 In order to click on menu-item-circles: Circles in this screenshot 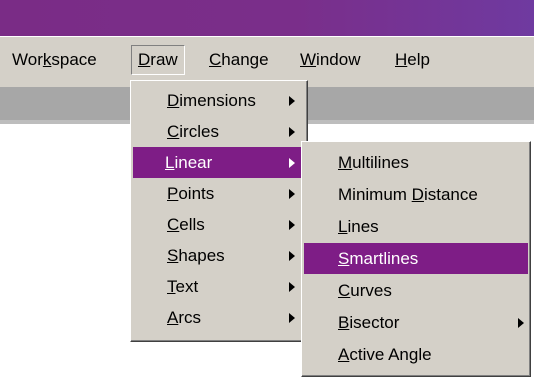, I will do `click(219, 131)`.